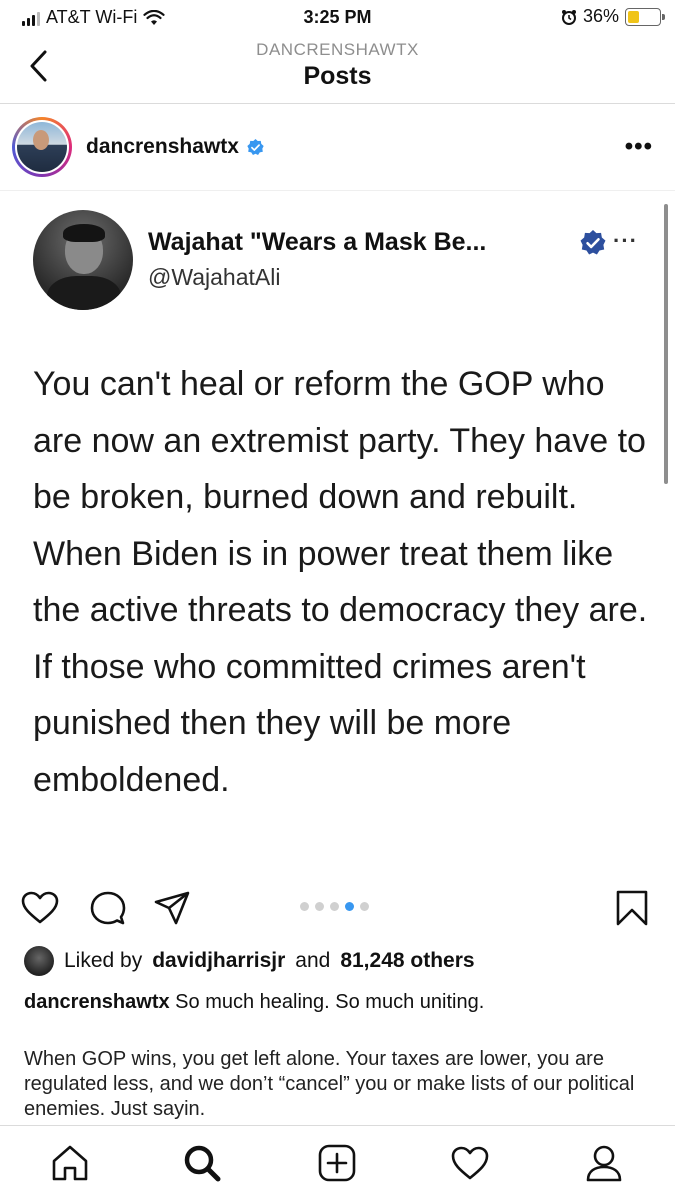 The height and width of the screenshot is (1200, 675). I want to click on share-button, so click(172, 908).